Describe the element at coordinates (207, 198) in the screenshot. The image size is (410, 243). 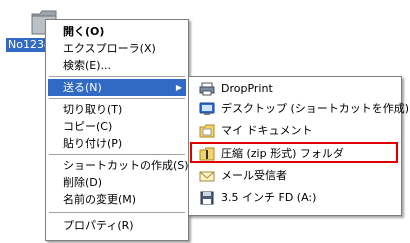
I see `floppy-icon` at that location.